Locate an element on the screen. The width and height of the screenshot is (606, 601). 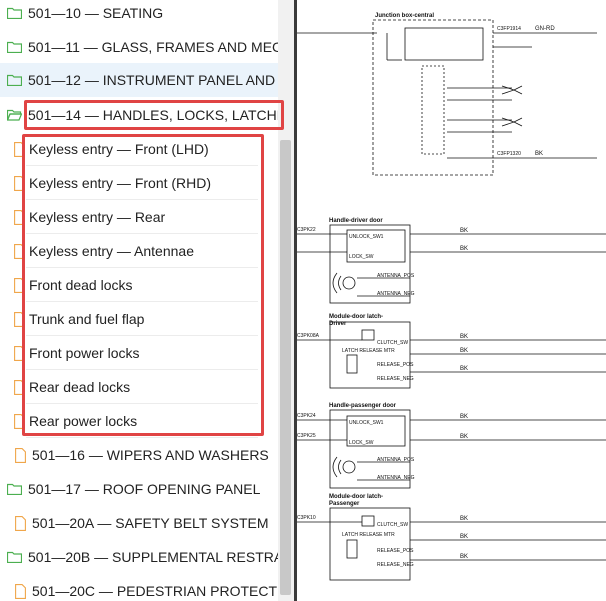
junction-box-title: Junction box-central is located at coordinates (404, 16).